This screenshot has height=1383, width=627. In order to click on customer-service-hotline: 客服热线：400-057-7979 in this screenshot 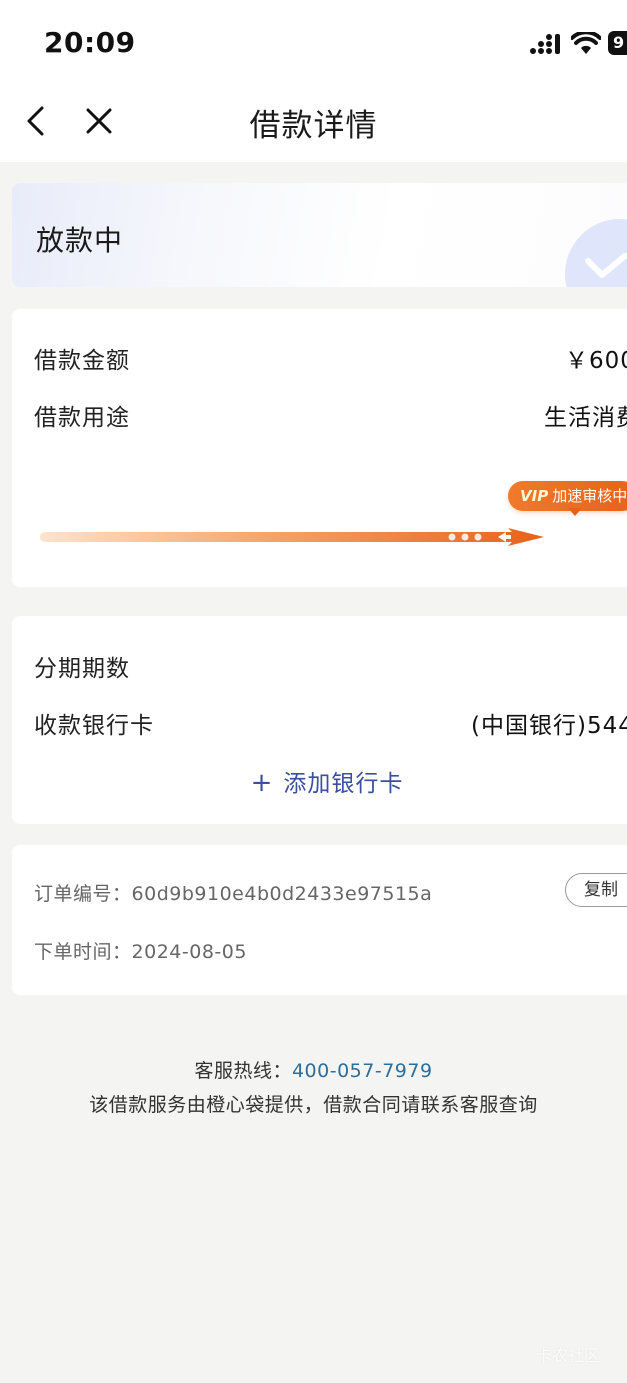, I will do `click(313, 1069)`.